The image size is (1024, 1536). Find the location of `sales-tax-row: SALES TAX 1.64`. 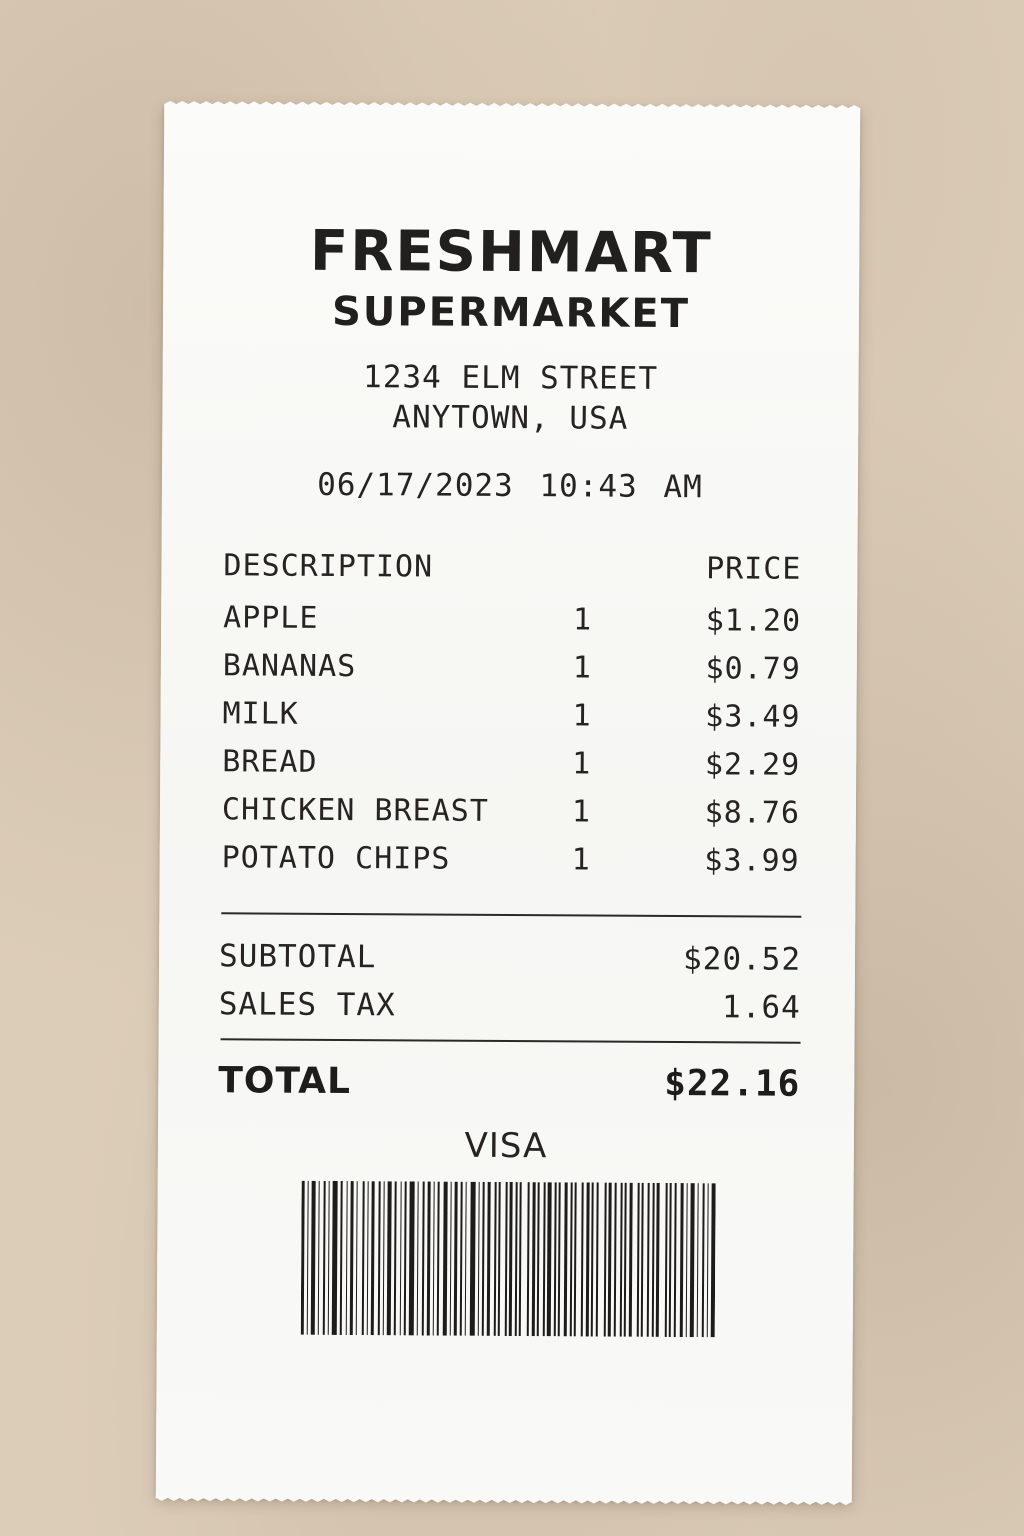

sales-tax-row: SALES TAX 1.64 is located at coordinates (507, 1006).